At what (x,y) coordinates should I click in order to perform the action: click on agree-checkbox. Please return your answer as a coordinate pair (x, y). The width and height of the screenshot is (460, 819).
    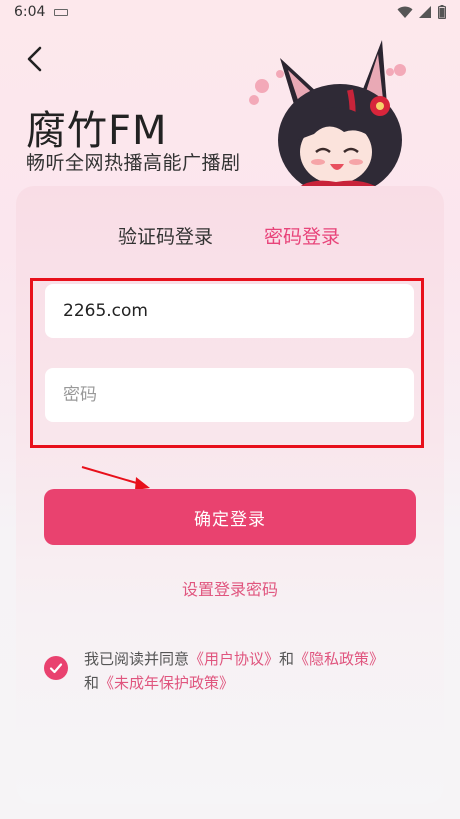
    Looking at the image, I should click on (56, 668).